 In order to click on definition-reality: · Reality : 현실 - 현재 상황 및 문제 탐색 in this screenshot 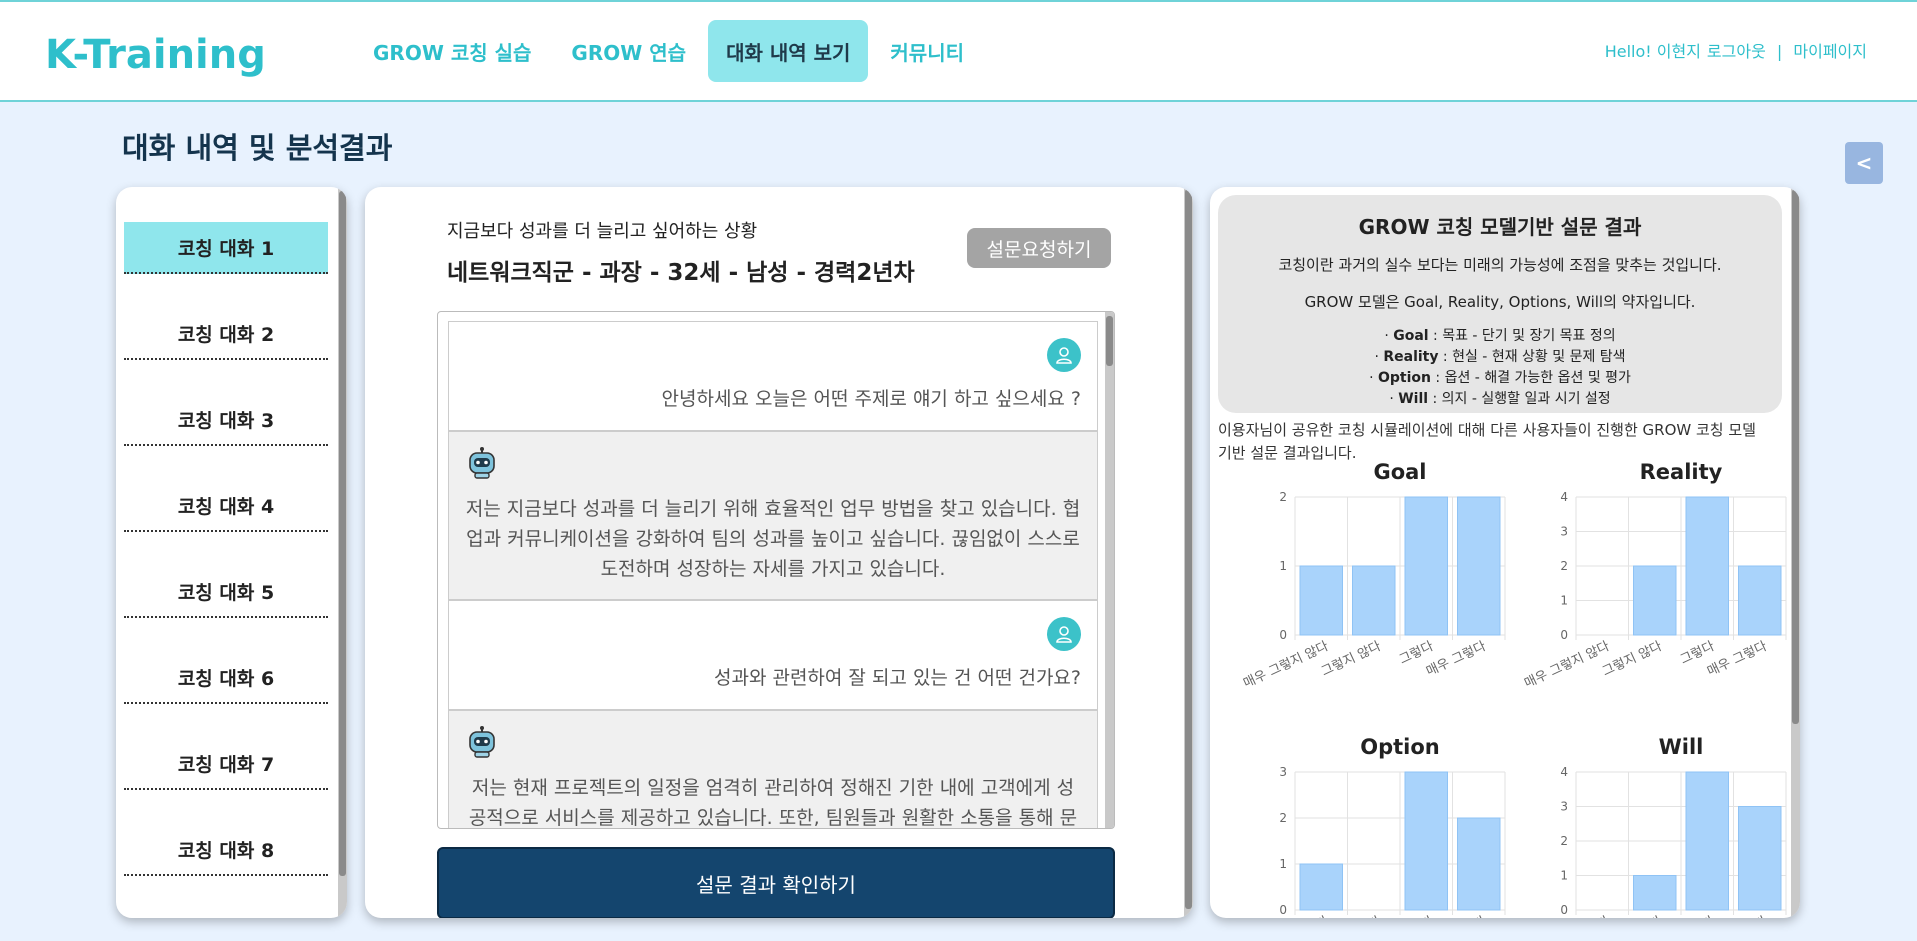, I will do `click(1500, 357)`.